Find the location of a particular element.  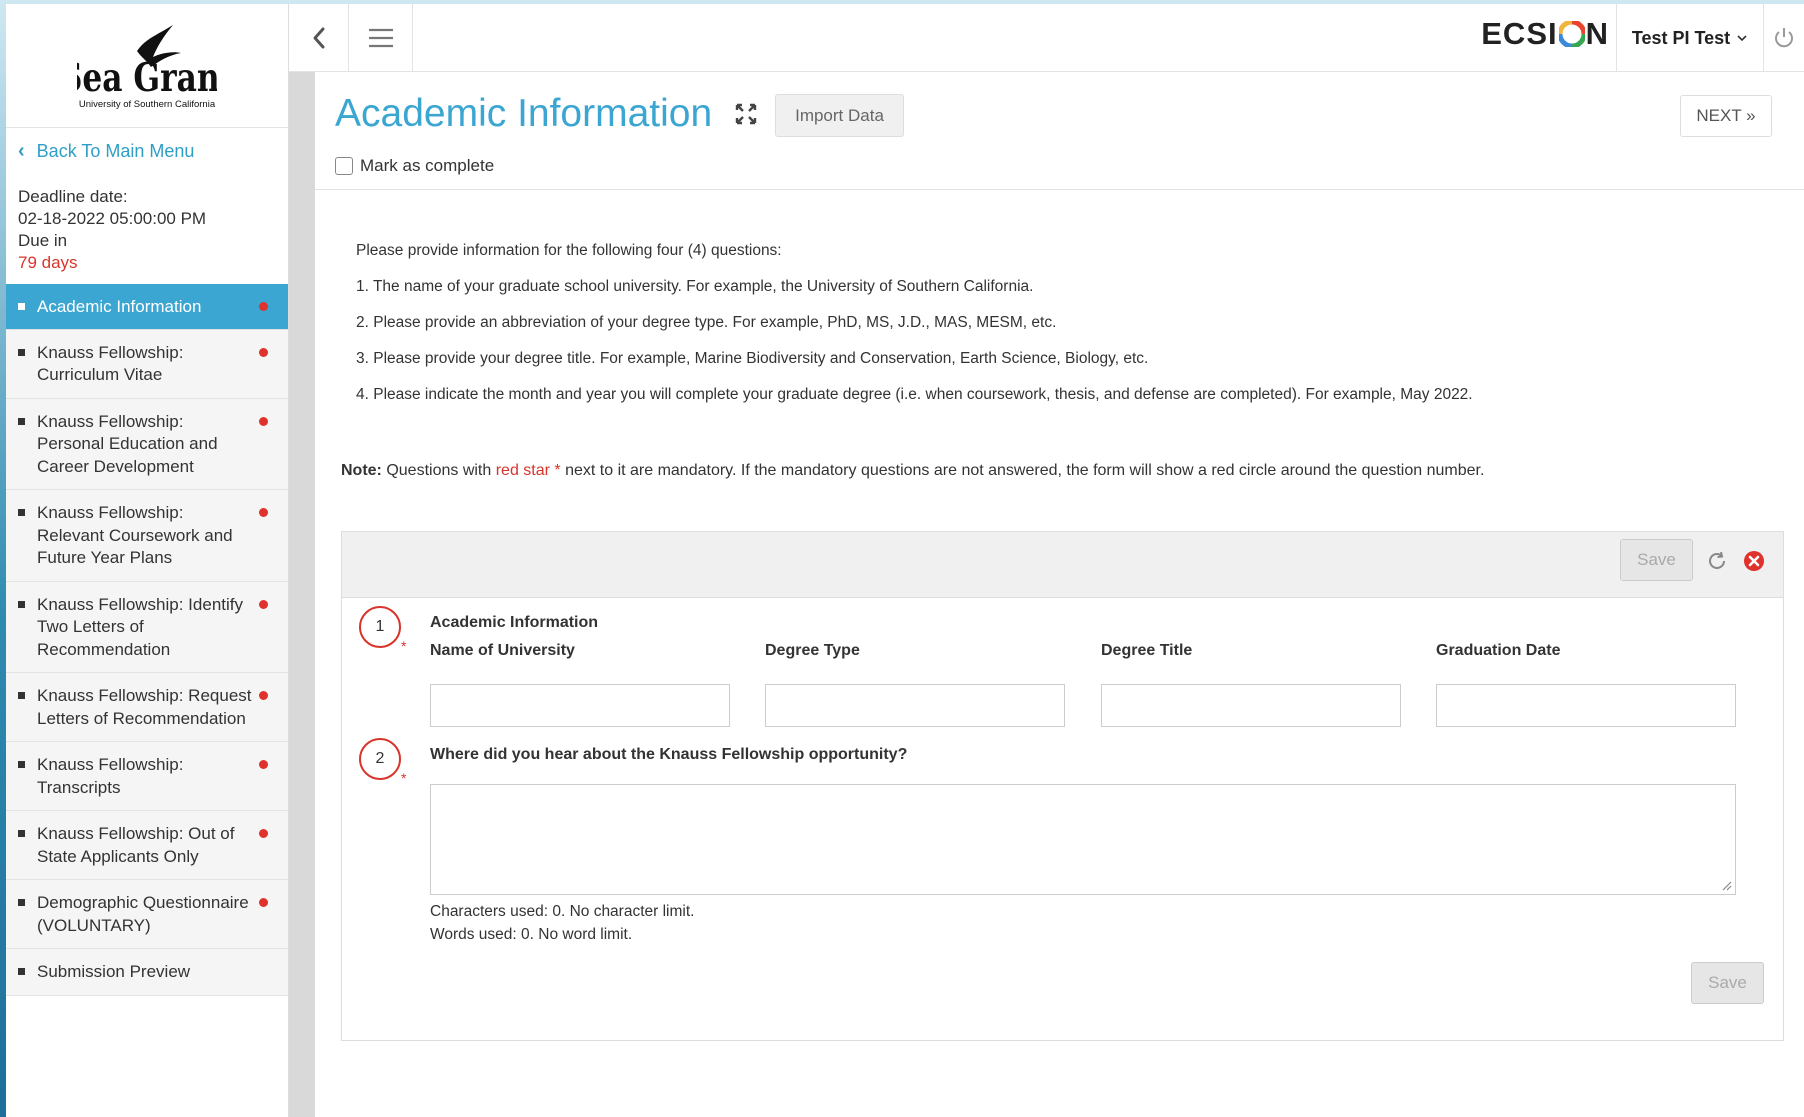

hear-about-textarea is located at coordinates (1083, 839).